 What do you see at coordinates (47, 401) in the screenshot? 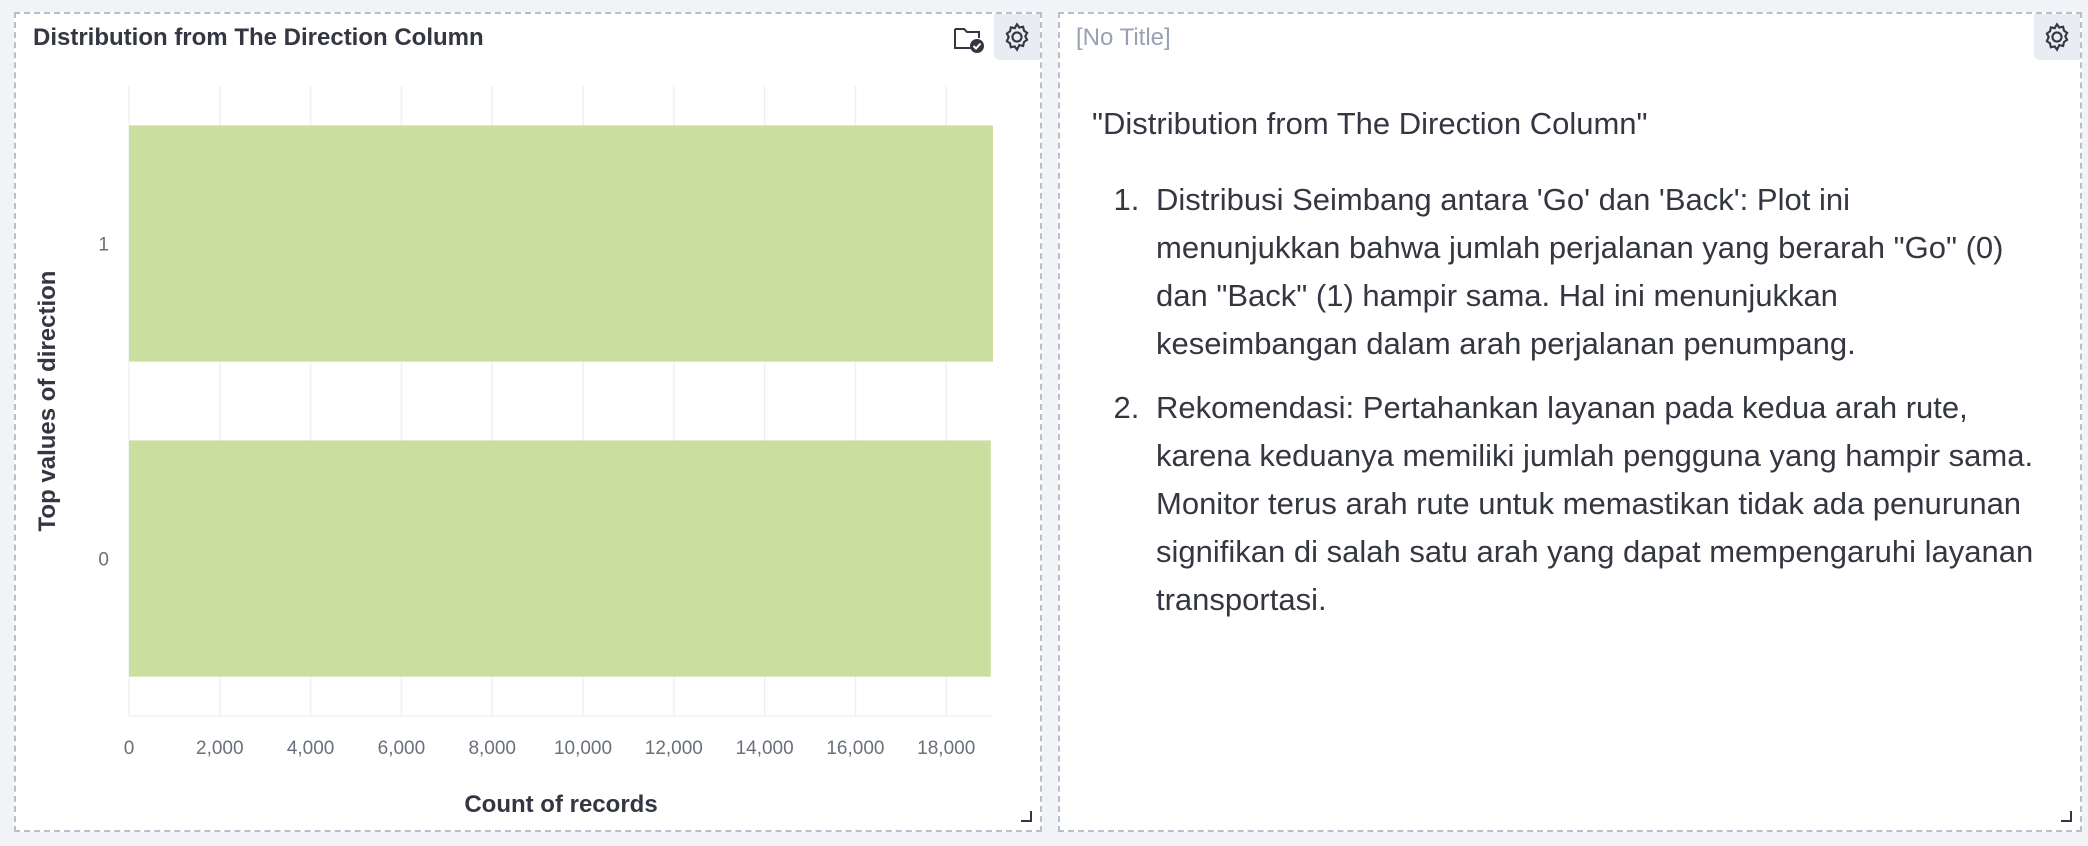
I see `y-axis-title: Top values of direction` at bounding box center [47, 401].